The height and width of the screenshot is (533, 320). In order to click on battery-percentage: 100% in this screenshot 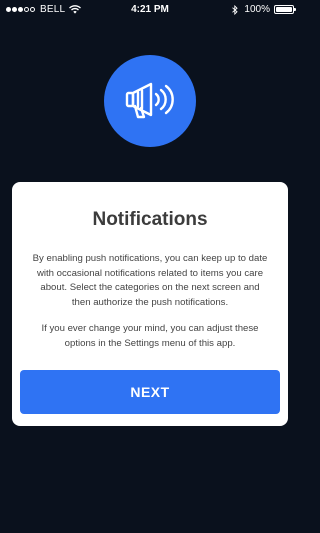, I will do `click(257, 9)`.